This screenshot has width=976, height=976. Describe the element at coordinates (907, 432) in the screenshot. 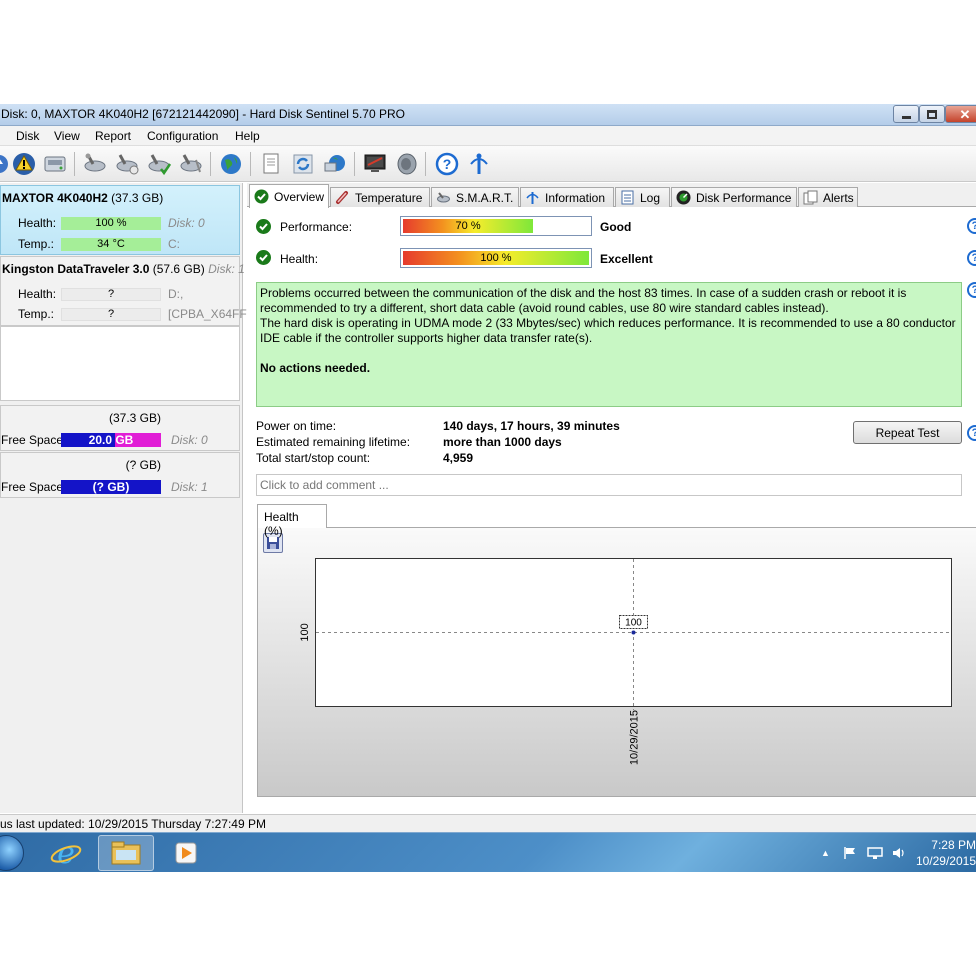

I see `repeat-test-button: Repeat Test` at that location.